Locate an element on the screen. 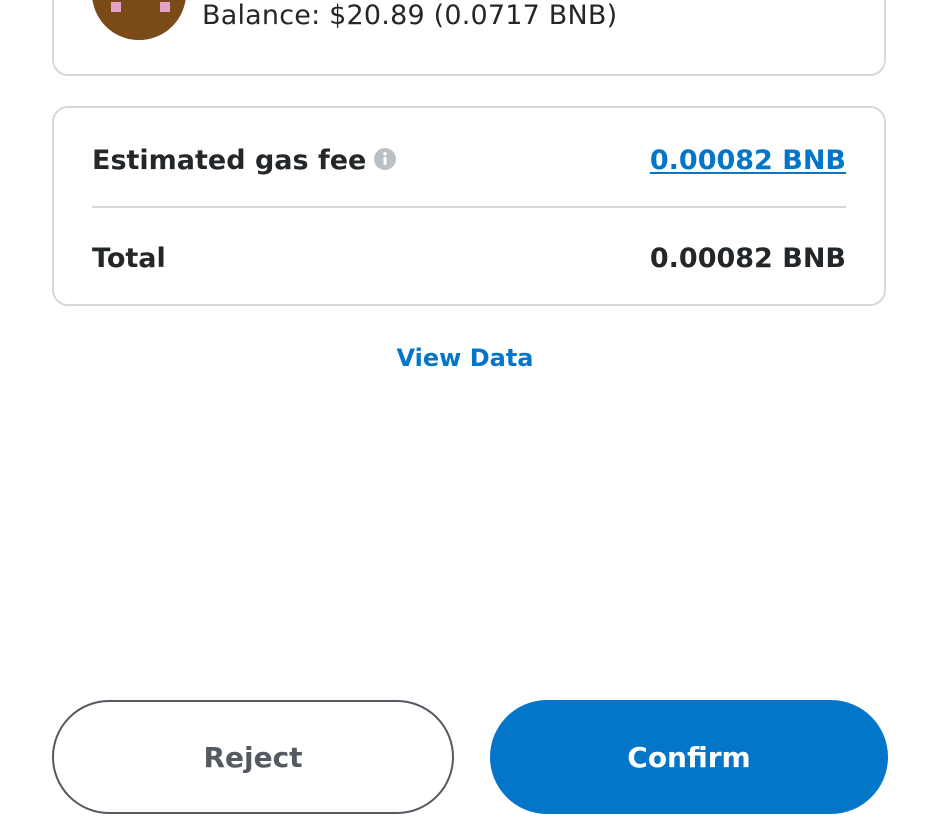  view-data-link: View Data is located at coordinates (465, 358).